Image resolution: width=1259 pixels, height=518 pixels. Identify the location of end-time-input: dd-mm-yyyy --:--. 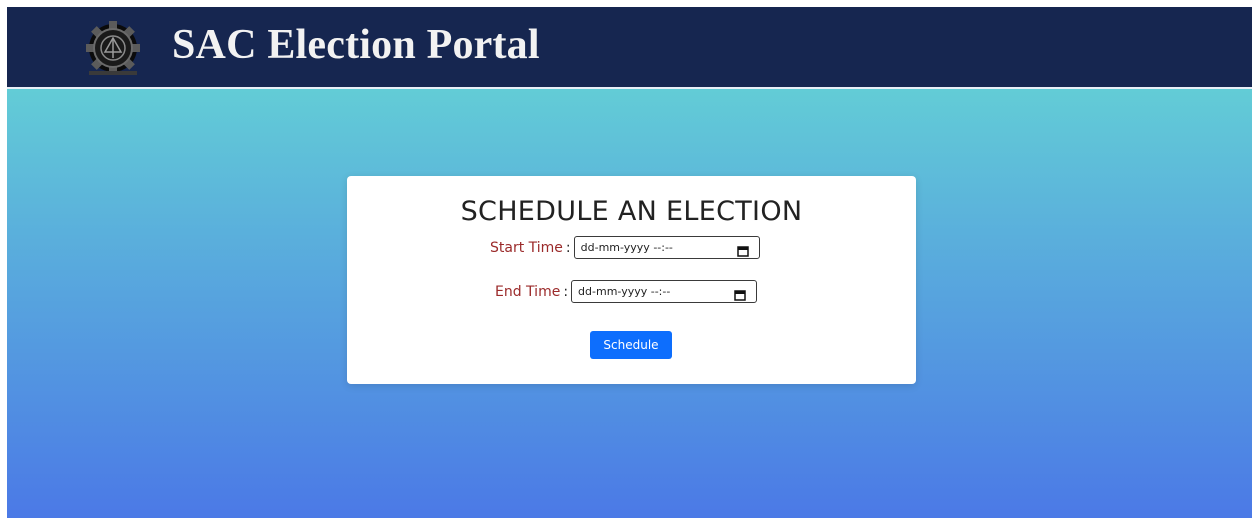
(664, 291).